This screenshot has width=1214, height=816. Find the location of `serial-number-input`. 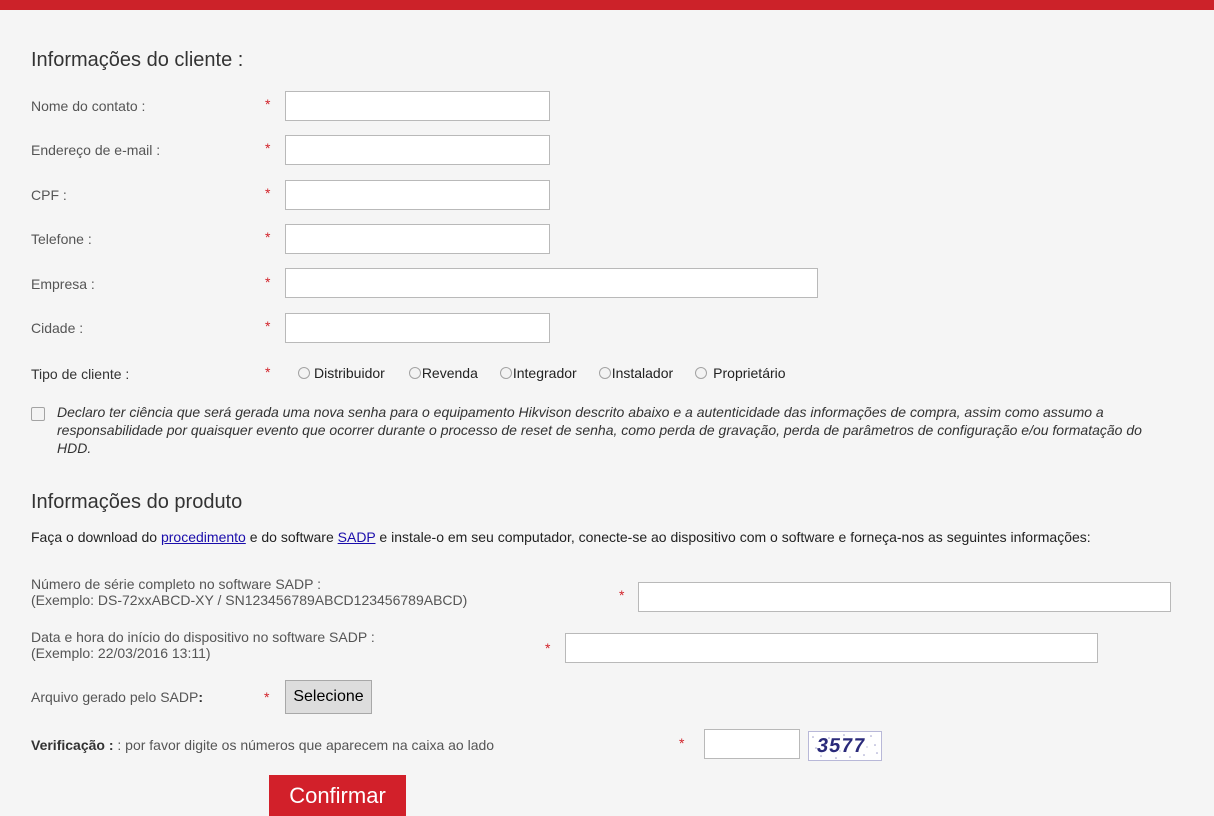

serial-number-input is located at coordinates (904, 597).